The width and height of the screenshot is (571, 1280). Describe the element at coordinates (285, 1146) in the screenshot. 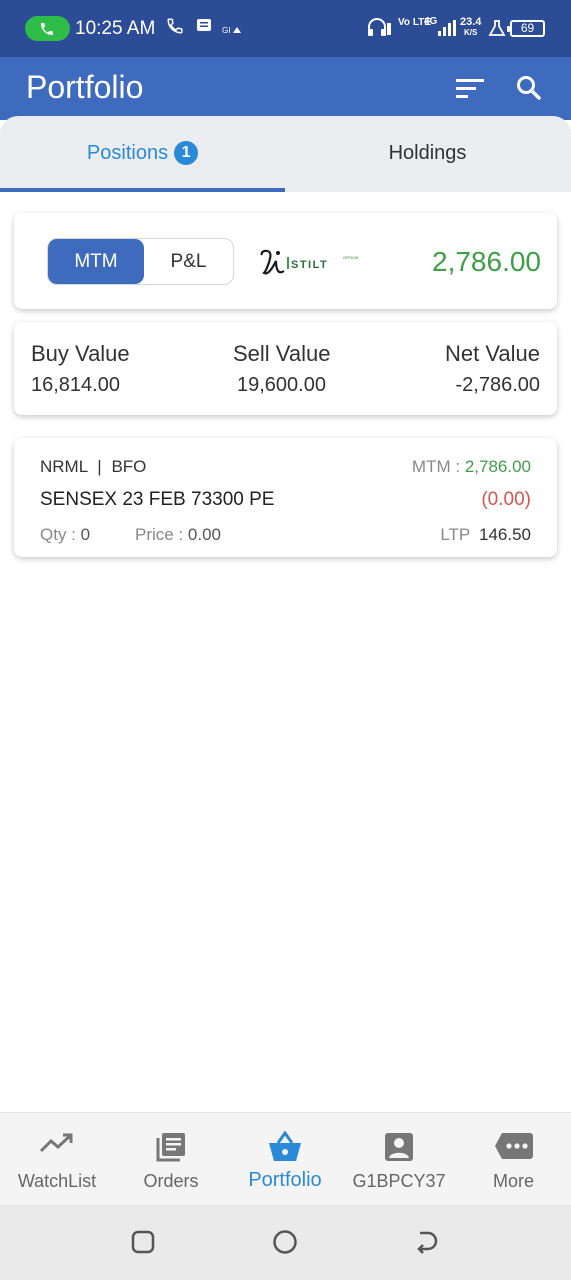

I see `basket-icon` at that location.